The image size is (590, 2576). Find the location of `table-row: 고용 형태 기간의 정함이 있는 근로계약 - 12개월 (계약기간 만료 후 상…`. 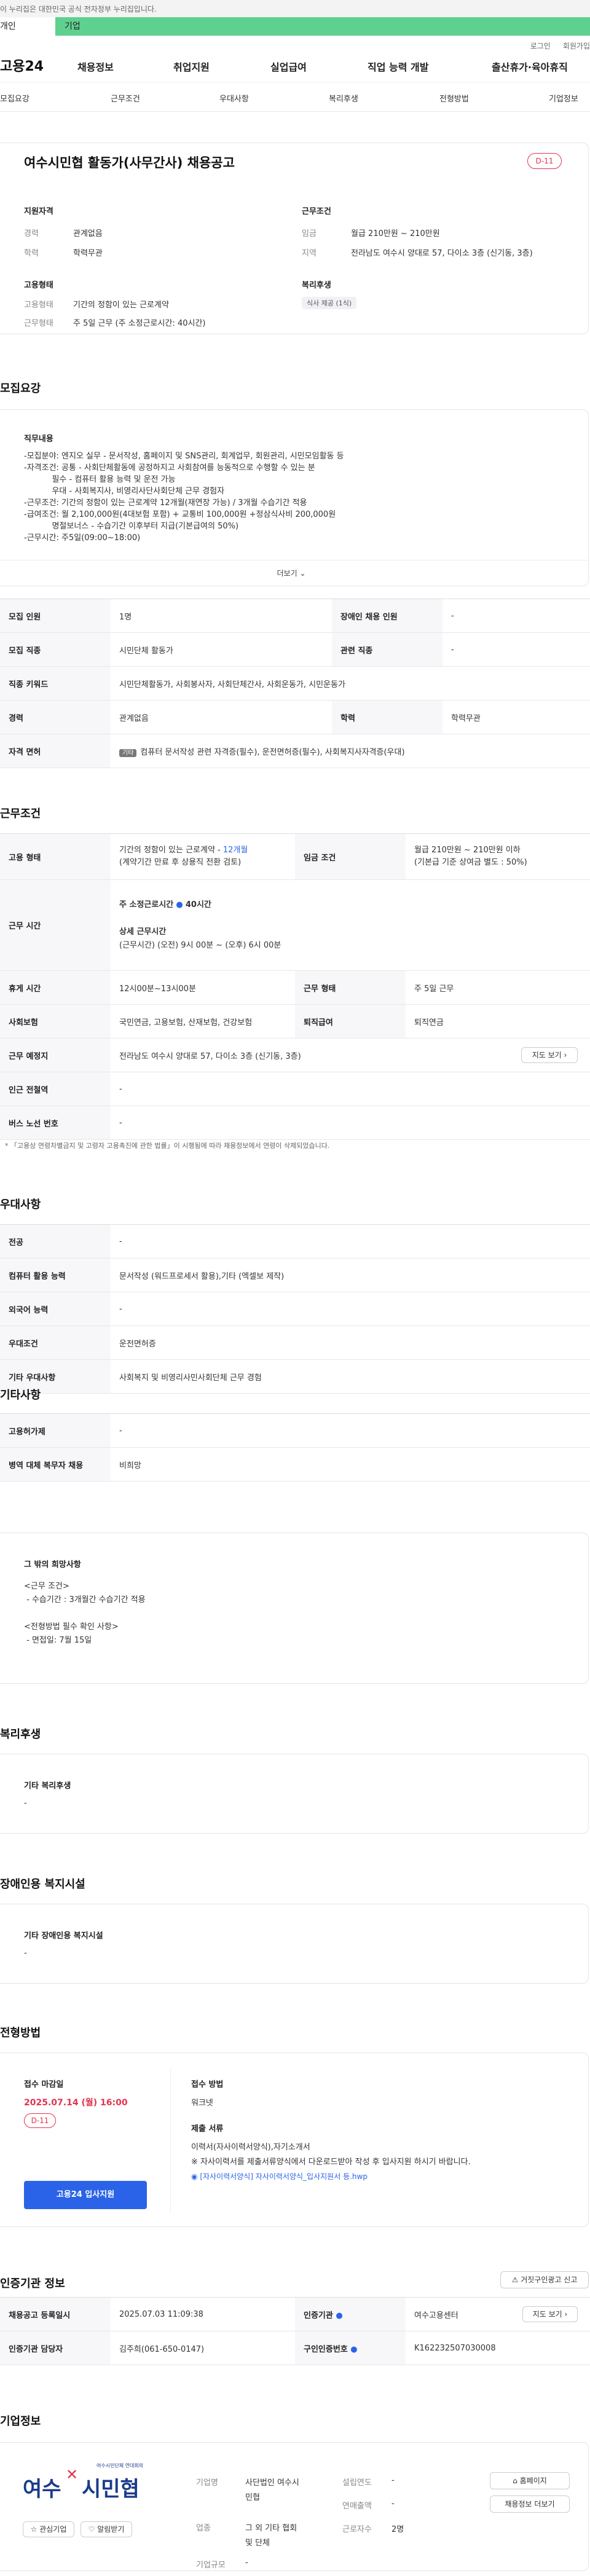

table-row: 고용 형태 기간의 정함이 있는 근로계약 - 12개월 (계약기간 만료 후 상… is located at coordinates (295, 856).